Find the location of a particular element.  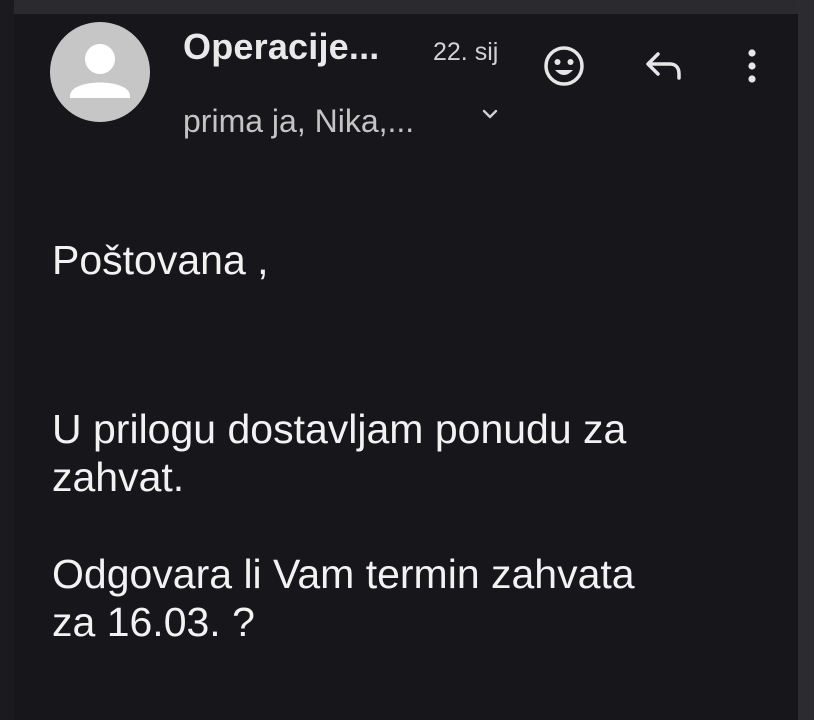

paragraph-offer: U prilogu dostavljam ponudu za zahvat. is located at coordinates (339, 453).